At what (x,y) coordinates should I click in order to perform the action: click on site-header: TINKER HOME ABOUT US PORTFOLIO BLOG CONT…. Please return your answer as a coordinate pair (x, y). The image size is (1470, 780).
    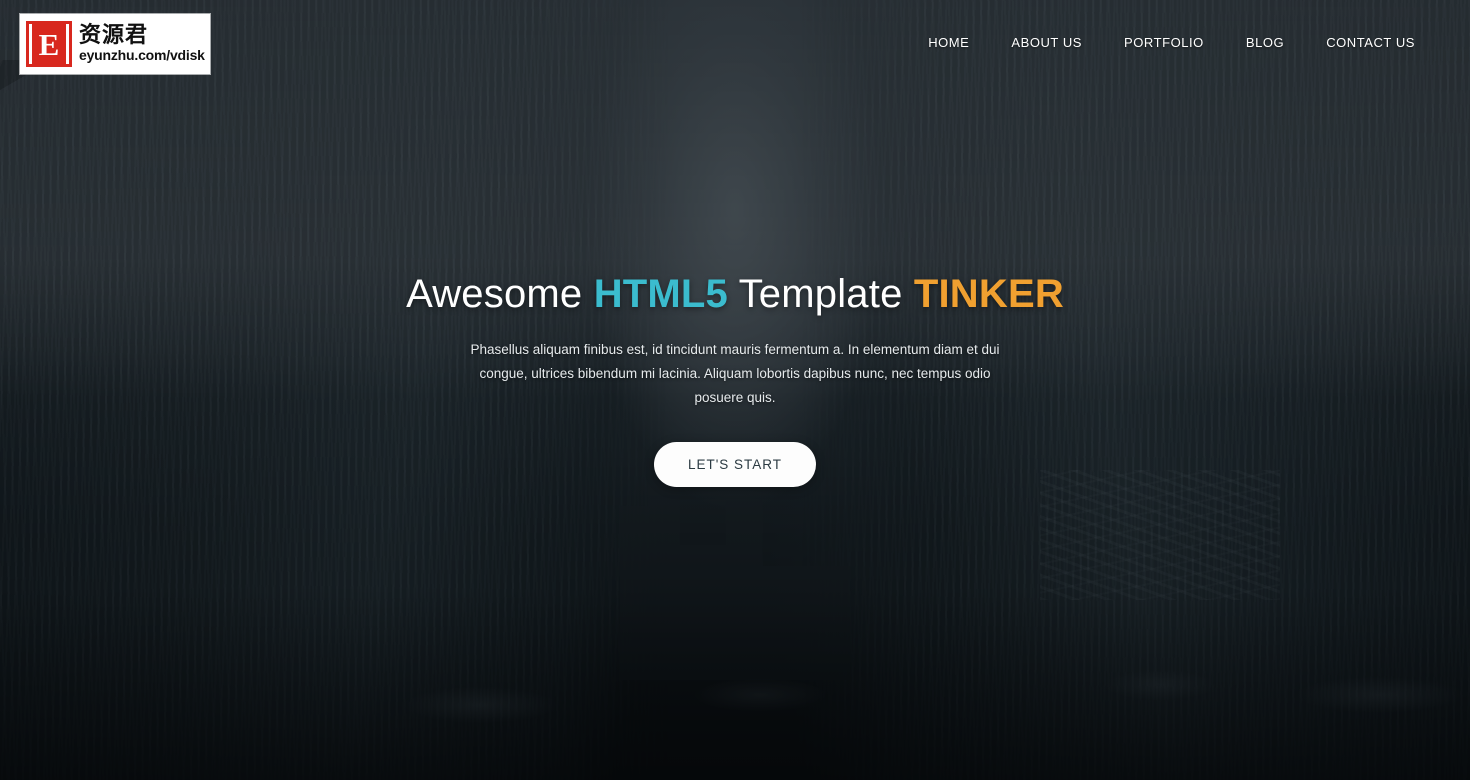
    Looking at the image, I should click on (735, 42).